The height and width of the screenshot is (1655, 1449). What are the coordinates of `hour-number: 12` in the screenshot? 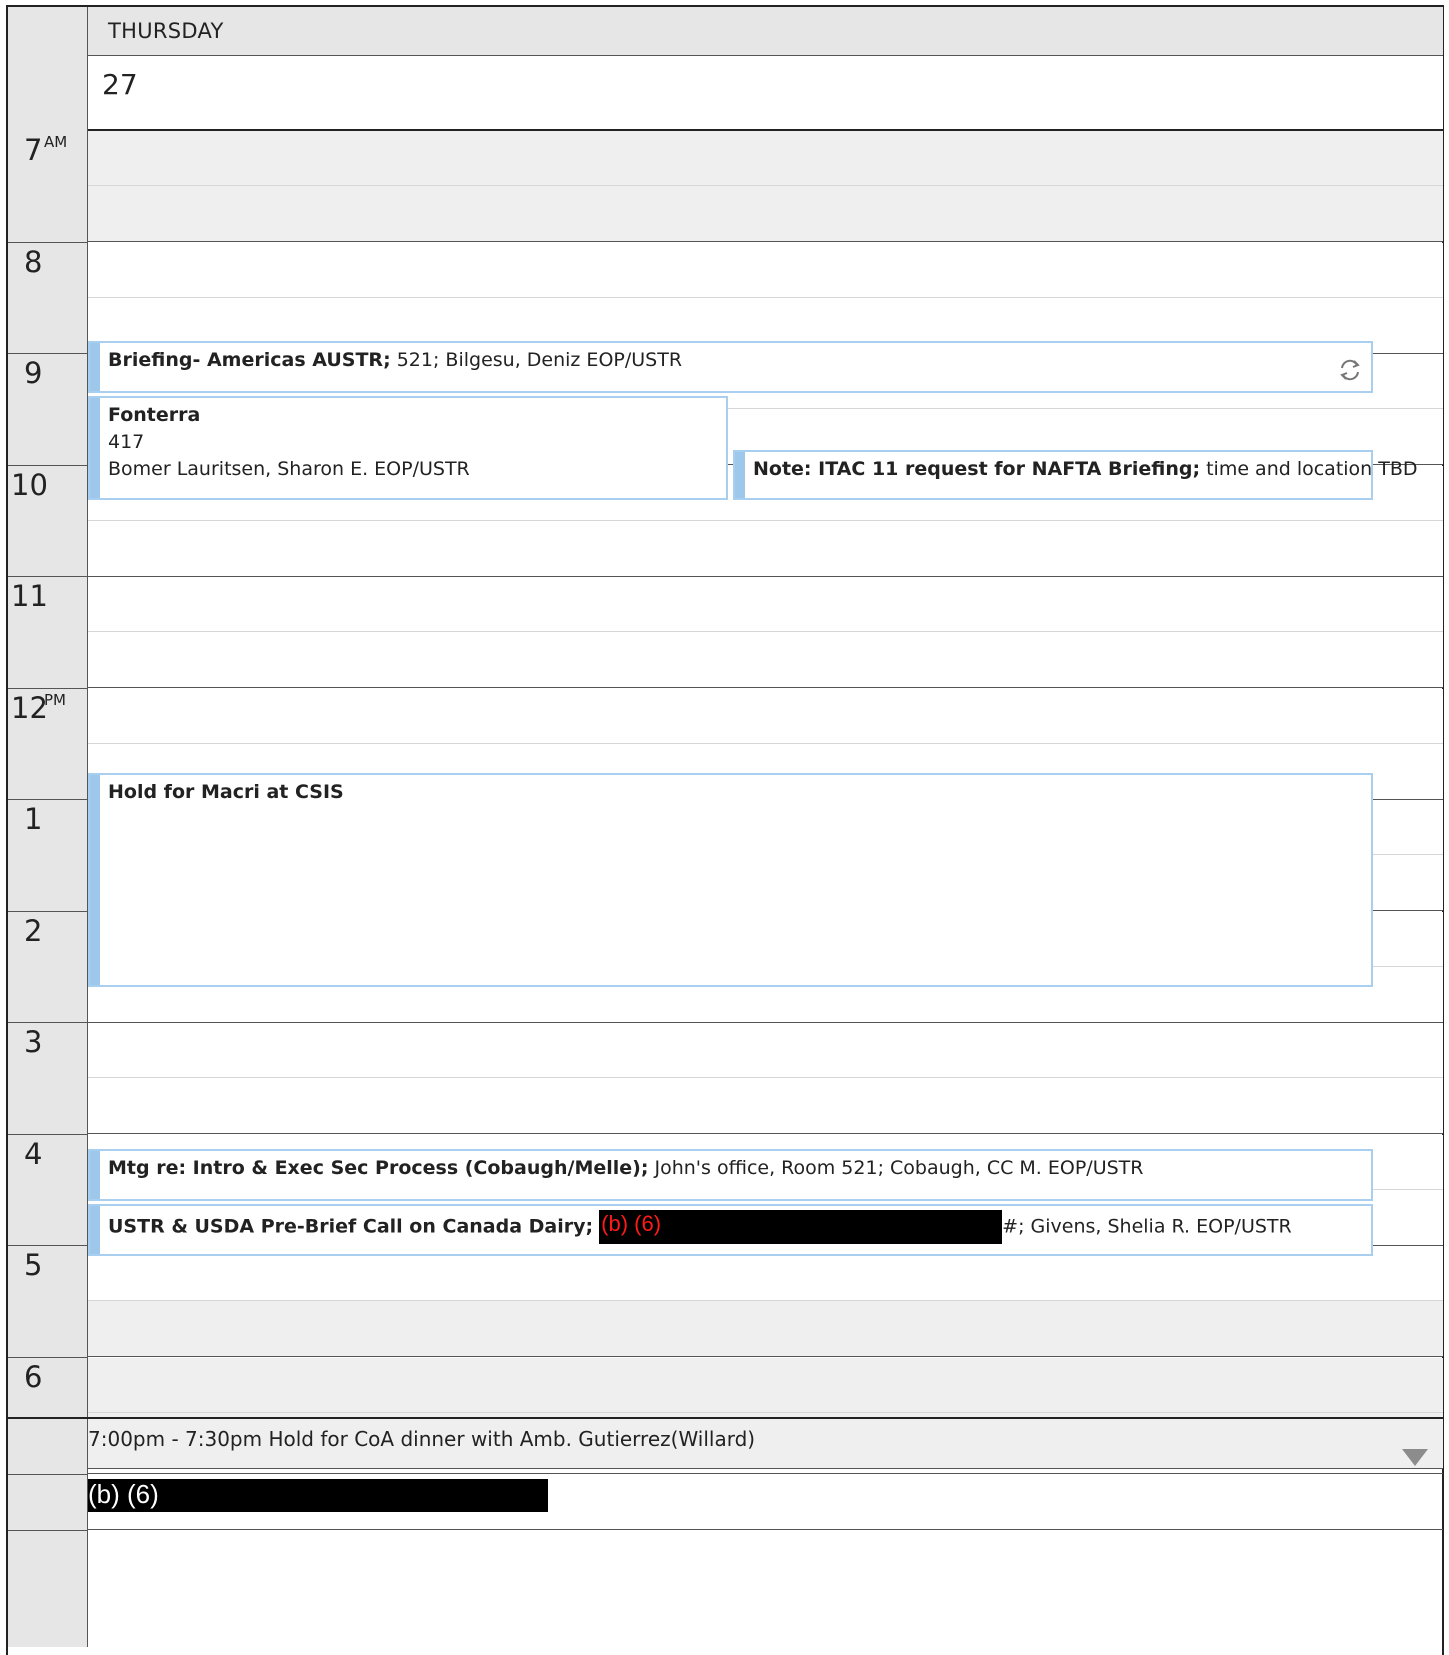 It's located at (29, 707).